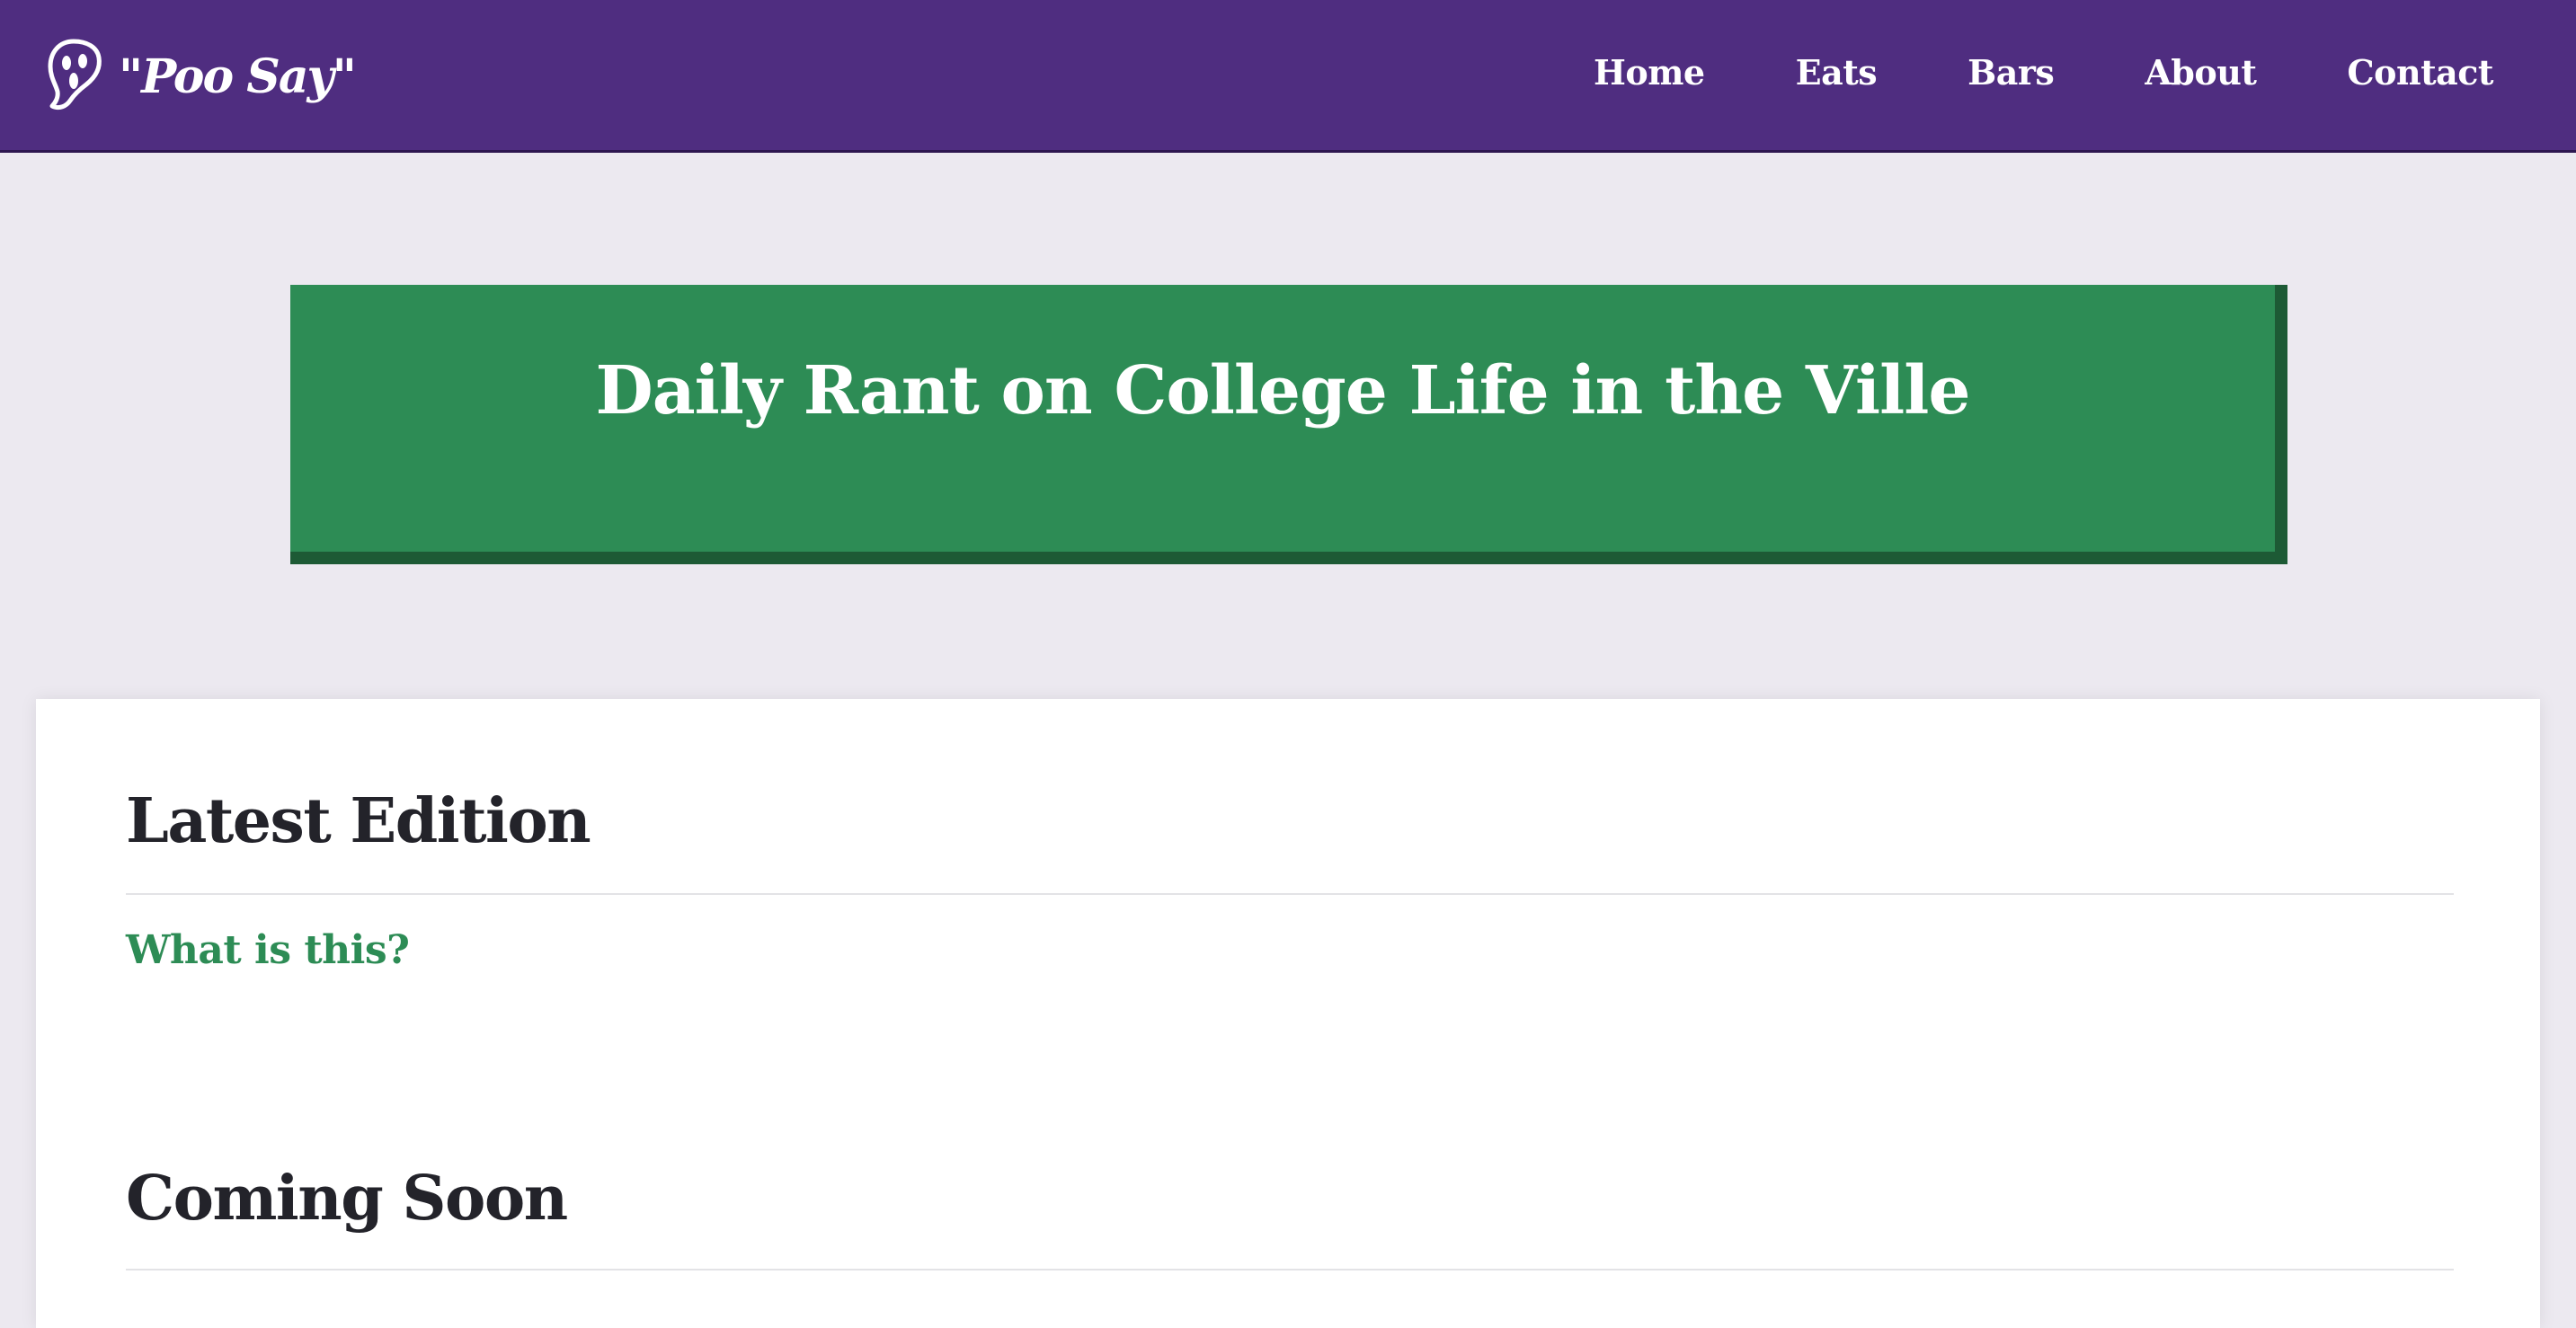 The width and height of the screenshot is (2576, 1328). Describe the element at coordinates (1837, 72) in the screenshot. I see `nav-link-eats: Eats` at that location.